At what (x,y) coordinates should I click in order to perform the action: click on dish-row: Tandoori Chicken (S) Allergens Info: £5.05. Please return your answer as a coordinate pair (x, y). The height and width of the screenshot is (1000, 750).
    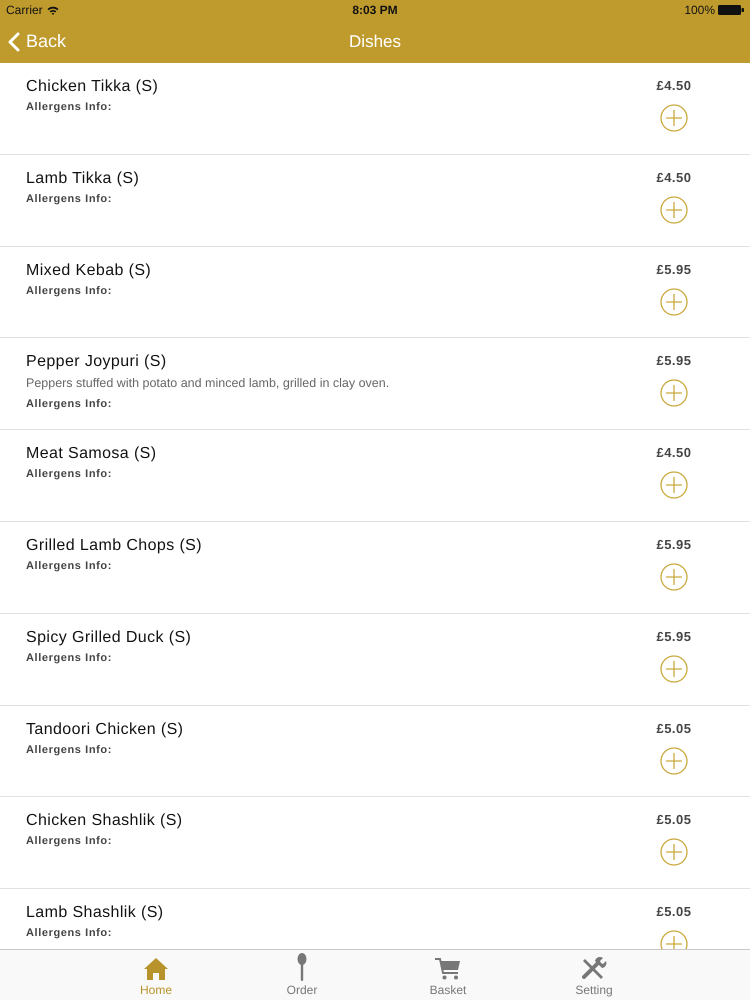
    Looking at the image, I should click on (375, 752).